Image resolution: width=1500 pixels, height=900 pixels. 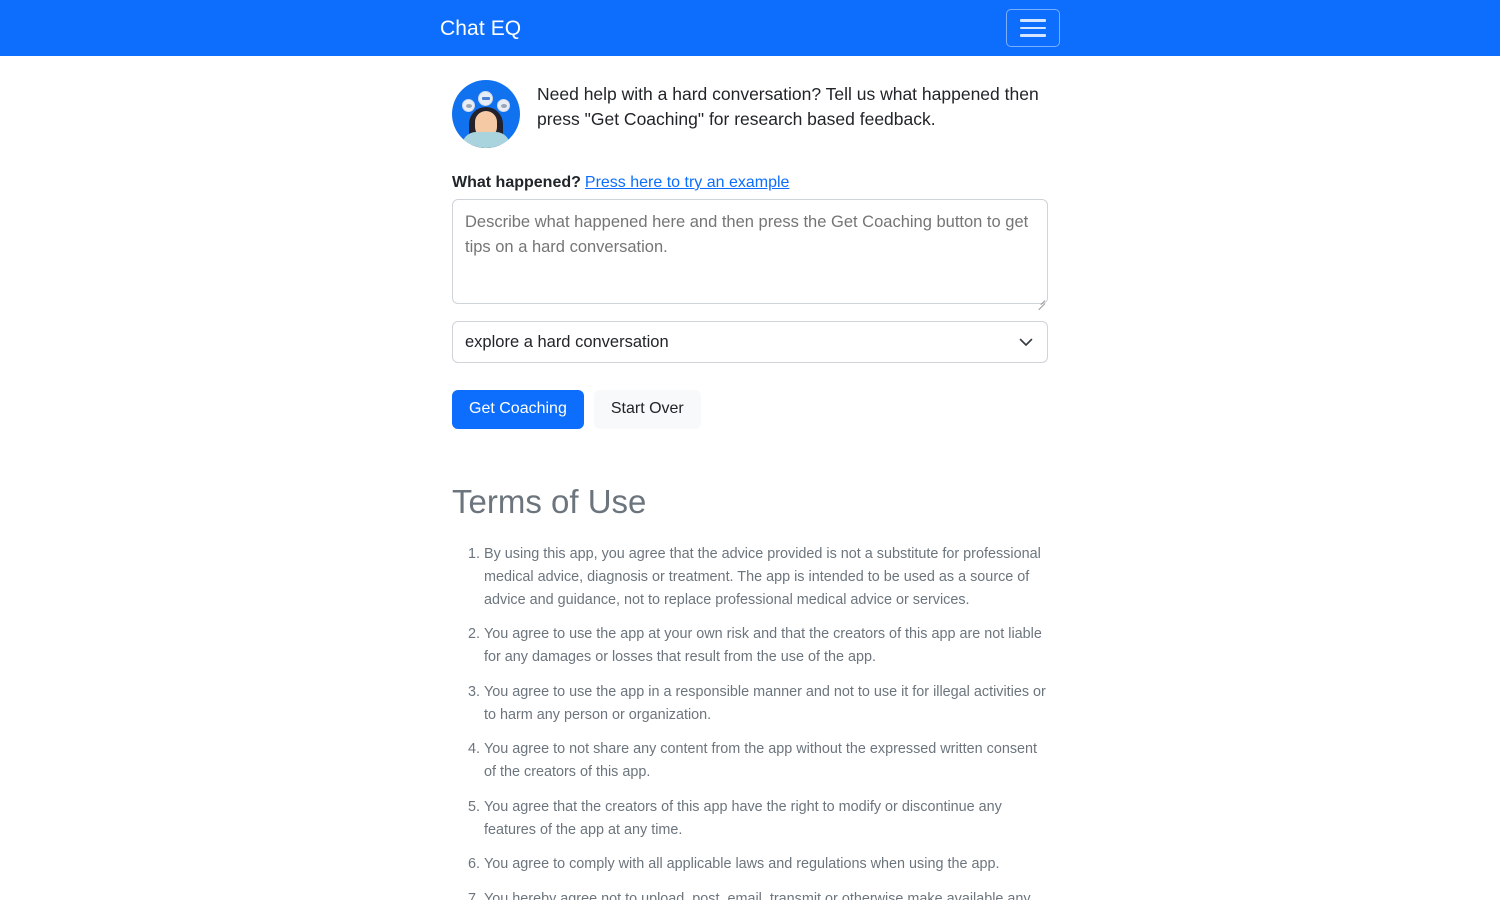 I want to click on top-navbar: Chat EQ, so click(x=750, y=28).